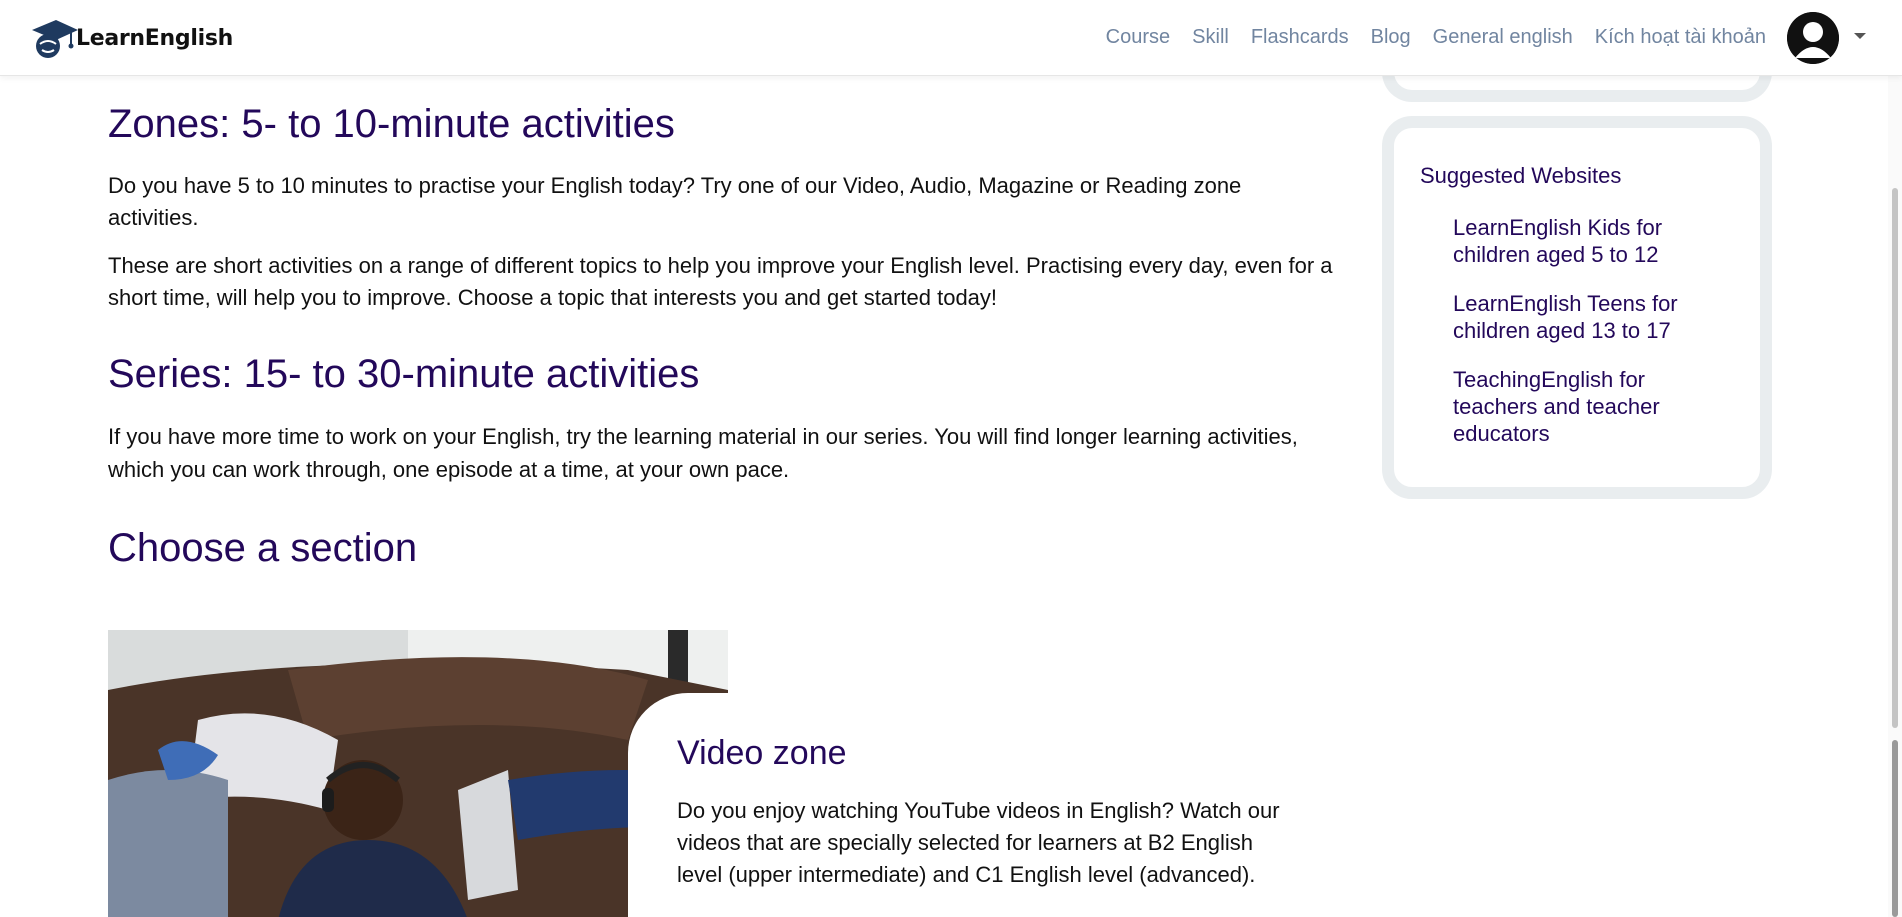 The image size is (1902, 917). I want to click on nav-blog: Blog, so click(1391, 37).